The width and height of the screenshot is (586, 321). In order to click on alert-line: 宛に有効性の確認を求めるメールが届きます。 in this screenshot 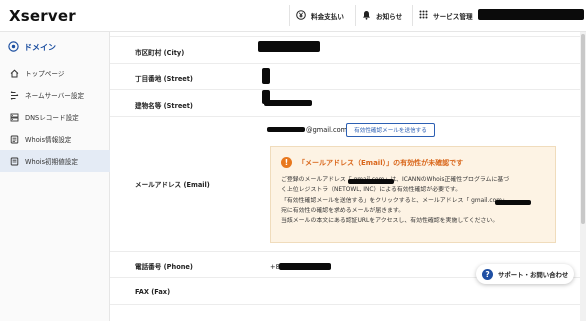, I will do `click(343, 210)`.